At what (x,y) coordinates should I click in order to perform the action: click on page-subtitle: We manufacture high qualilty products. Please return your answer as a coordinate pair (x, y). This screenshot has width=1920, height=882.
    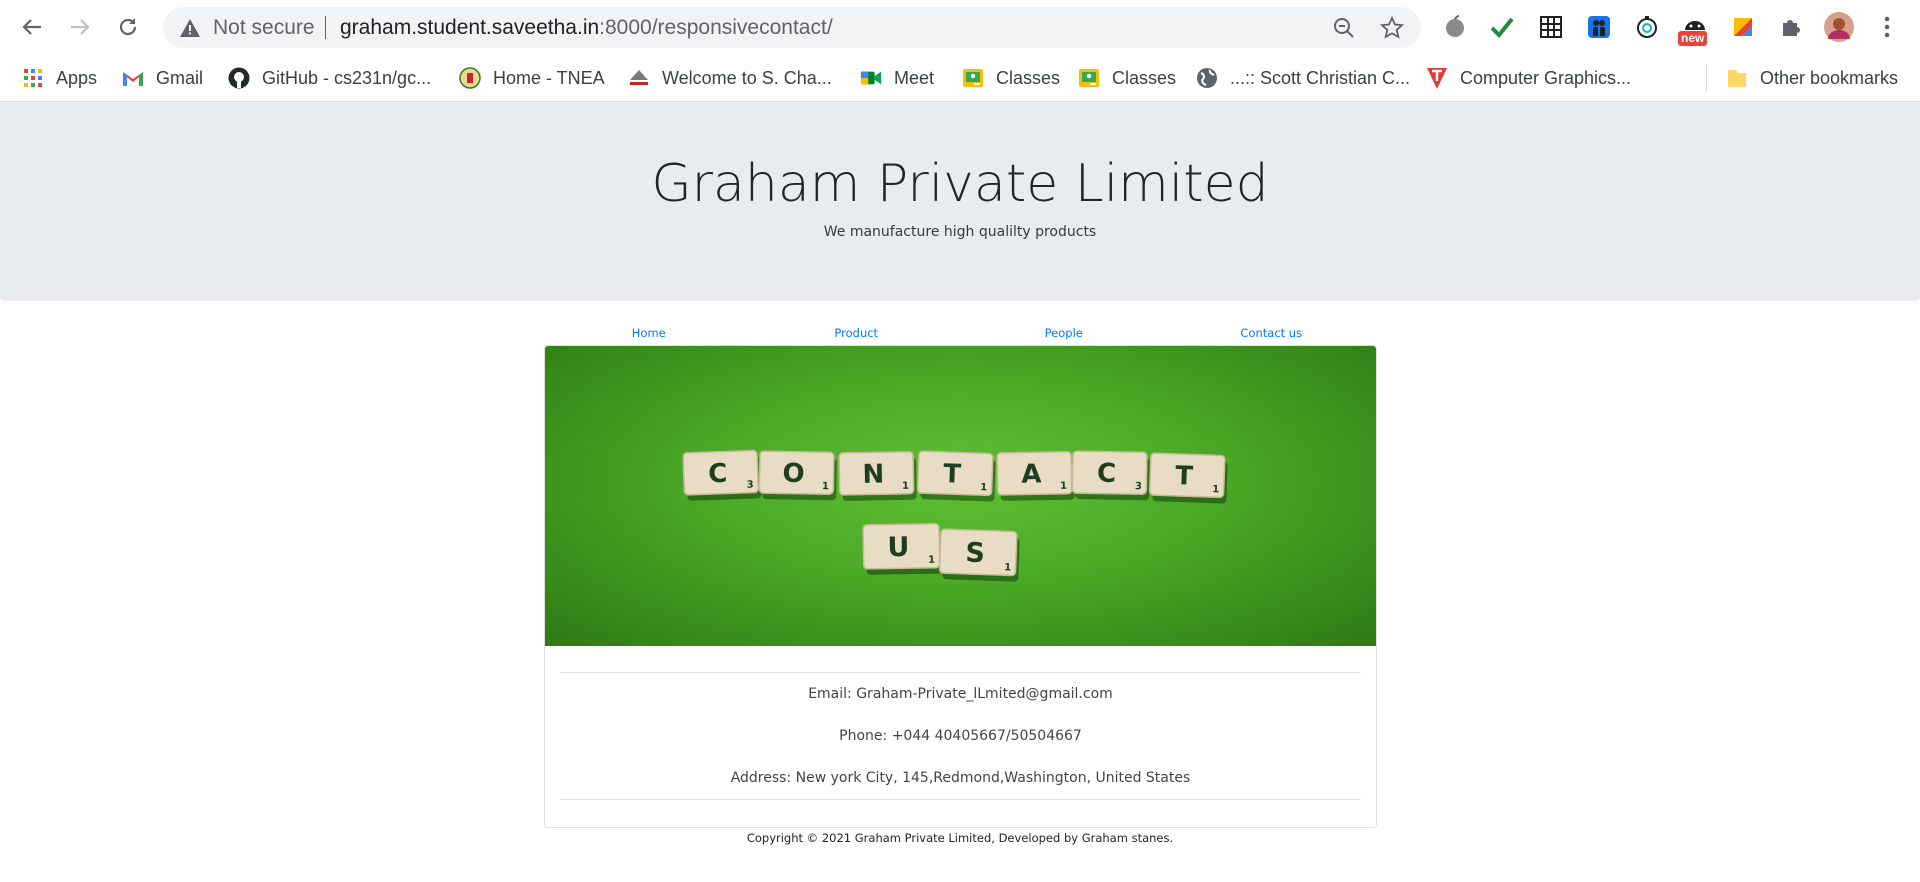
    Looking at the image, I should click on (960, 232).